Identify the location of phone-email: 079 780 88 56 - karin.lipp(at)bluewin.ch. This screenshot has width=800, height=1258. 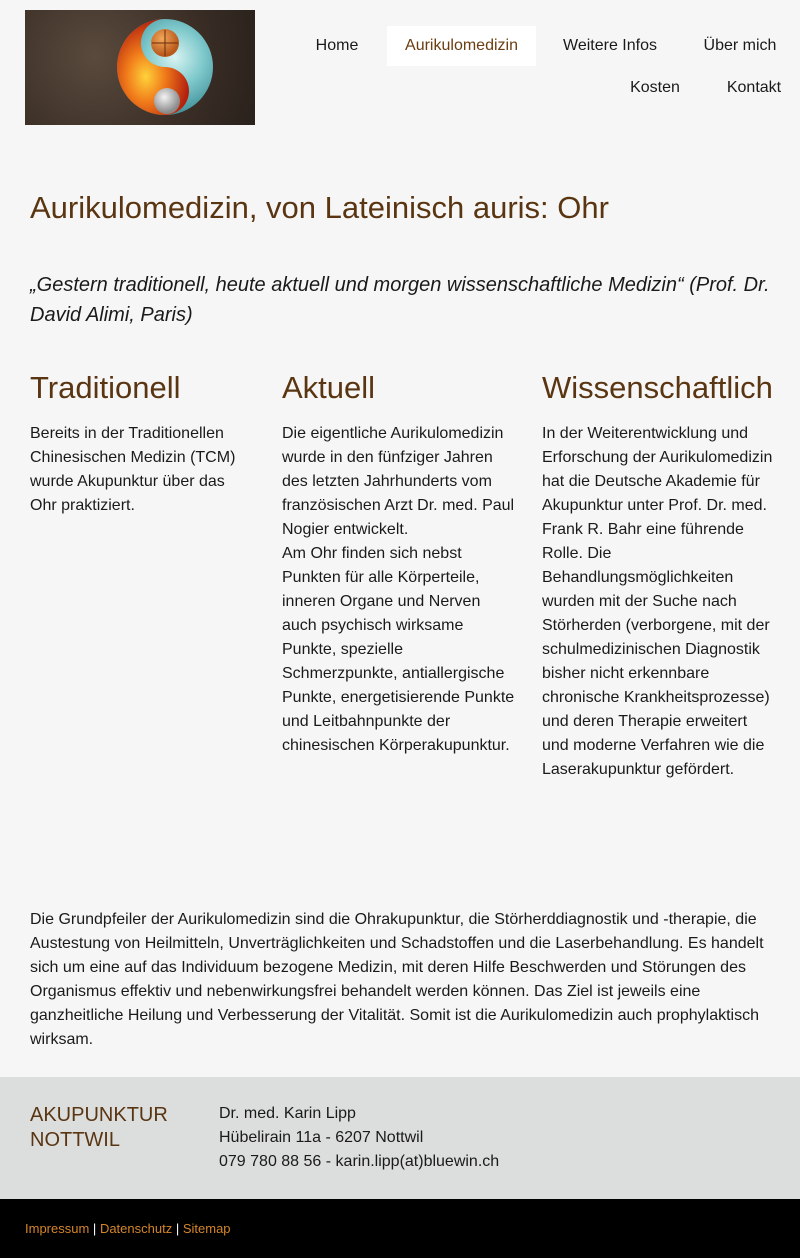
(359, 1162).